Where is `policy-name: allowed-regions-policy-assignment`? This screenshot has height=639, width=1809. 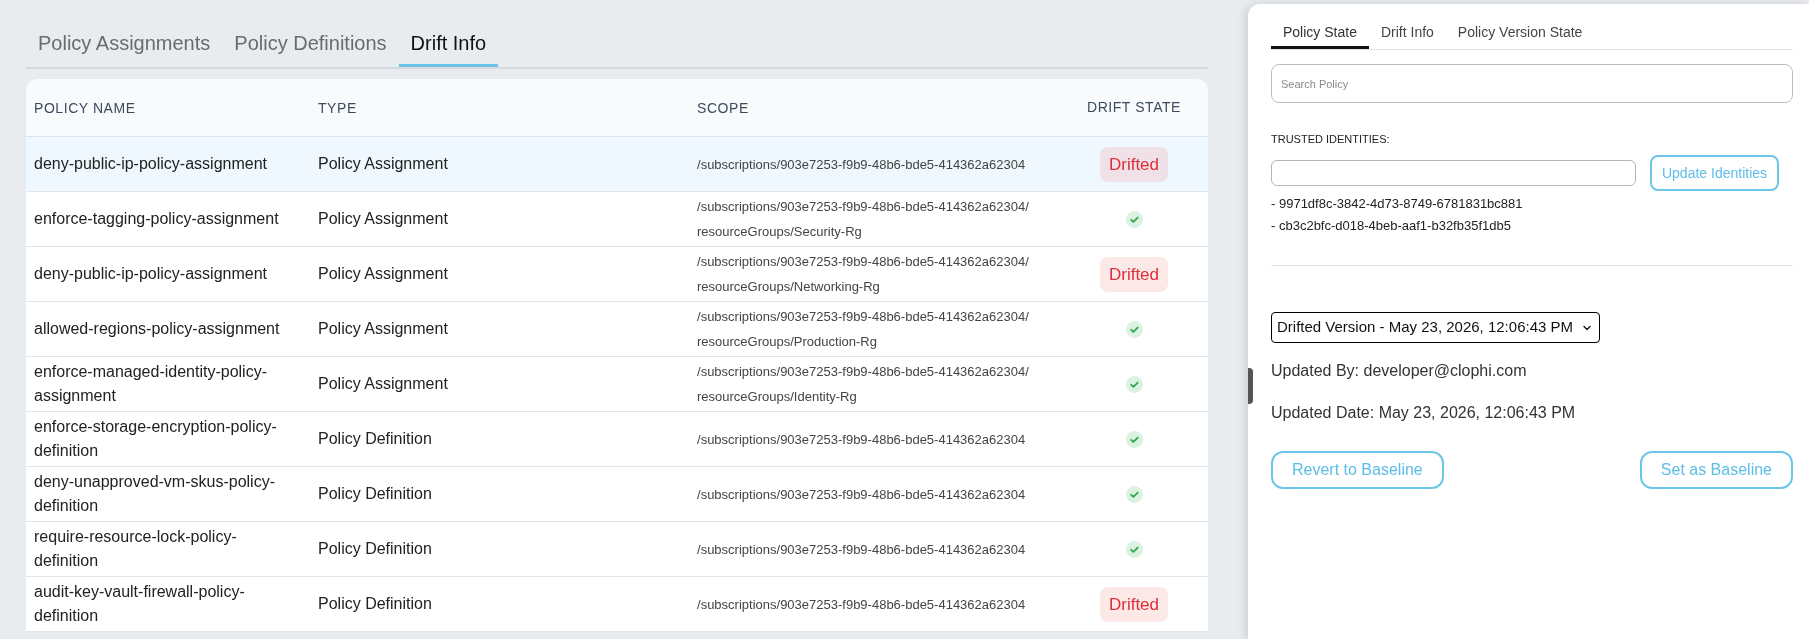
policy-name: allowed-regions-policy-assignment is located at coordinates (157, 328).